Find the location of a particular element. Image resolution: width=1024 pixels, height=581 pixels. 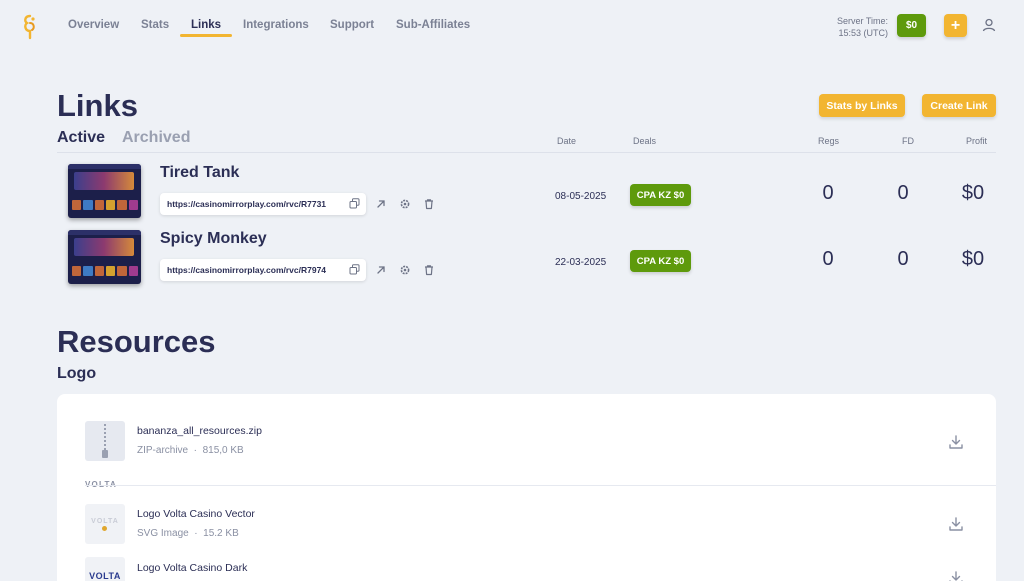

link-url-field: https://casinomirrorplay.com/rvc/R7731 is located at coordinates (263, 204).